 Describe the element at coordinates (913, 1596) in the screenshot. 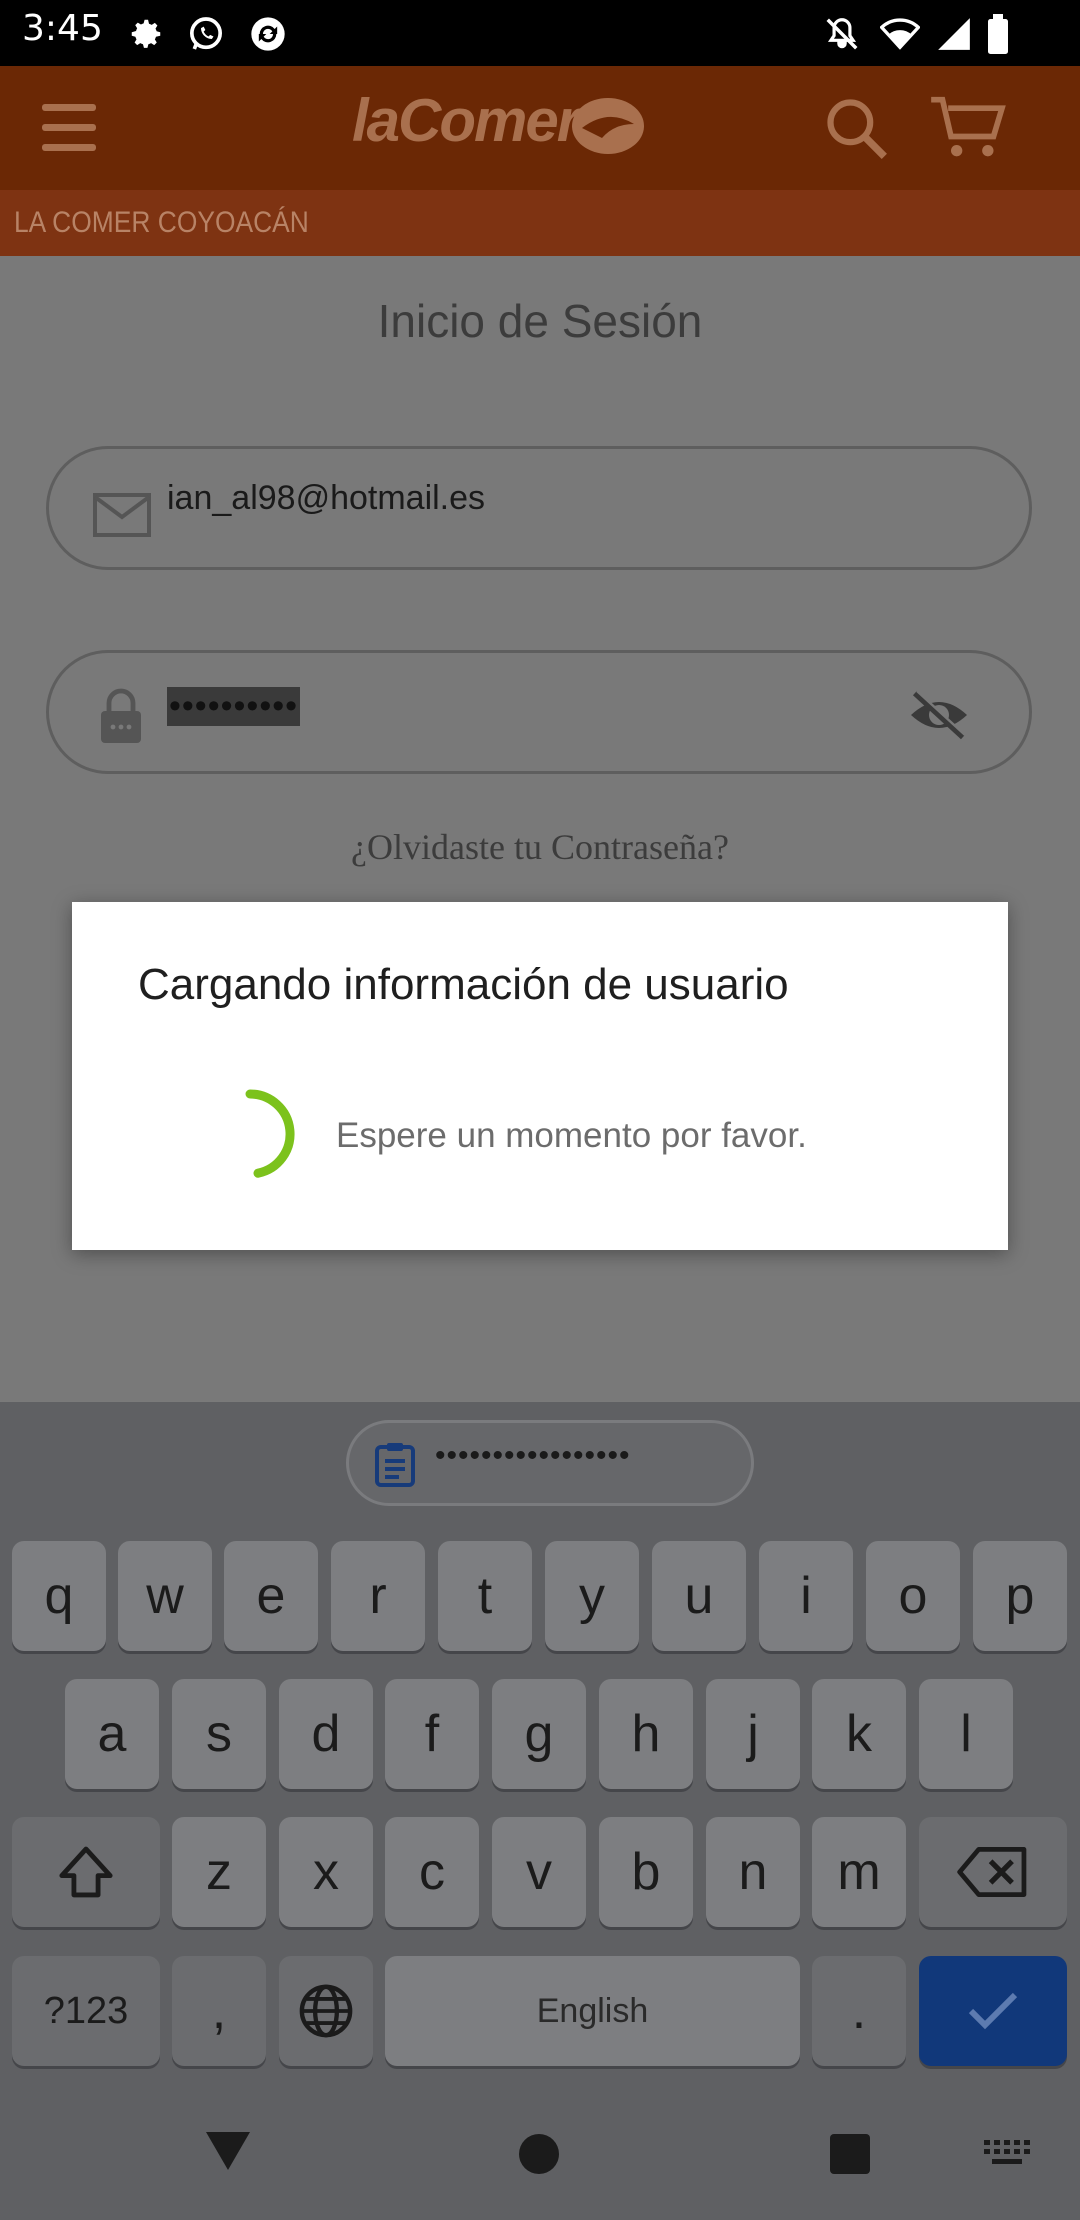

I see `key-o: o` at that location.